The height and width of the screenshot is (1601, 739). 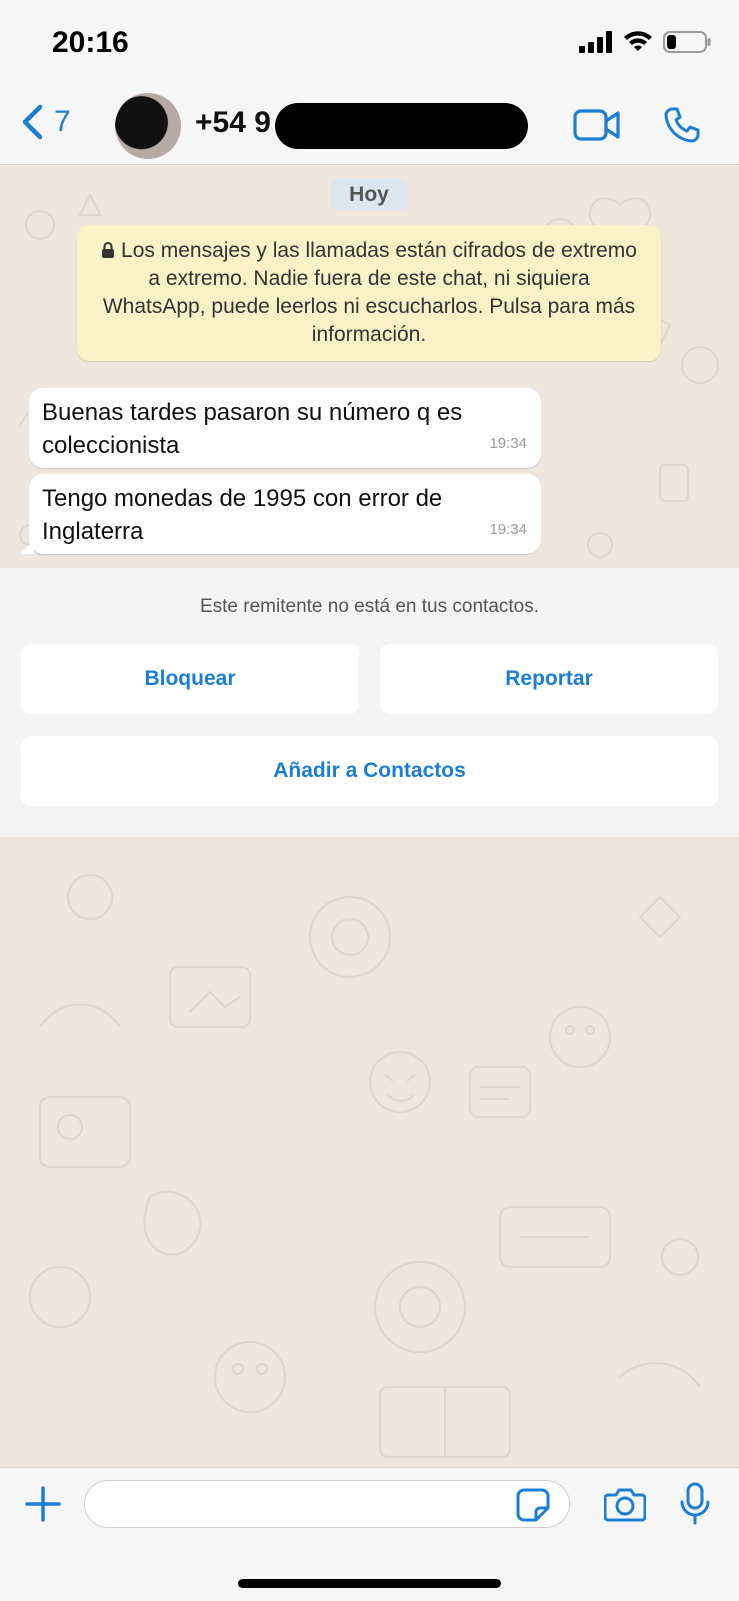 I want to click on add-contact-button: Añadir a Contactos, so click(x=369, y=771).